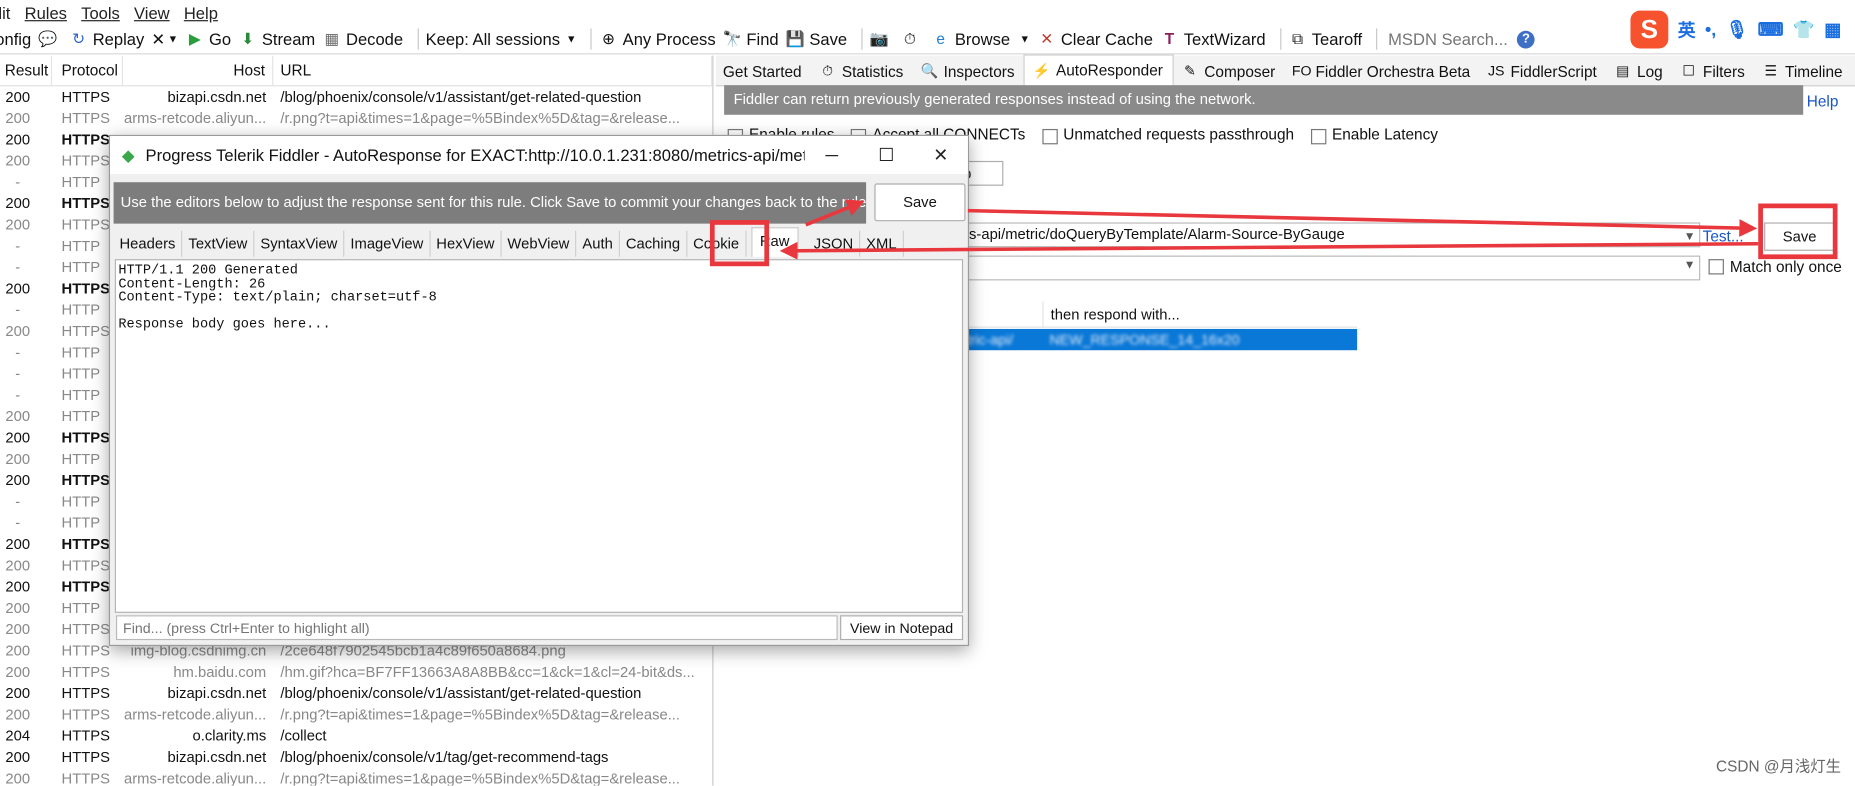  What do you see at coordinates (1098, 39) in the screenshot?
I see `clear-cache-button: ✕ Clear Cache` at bounding box center [1098, 39].